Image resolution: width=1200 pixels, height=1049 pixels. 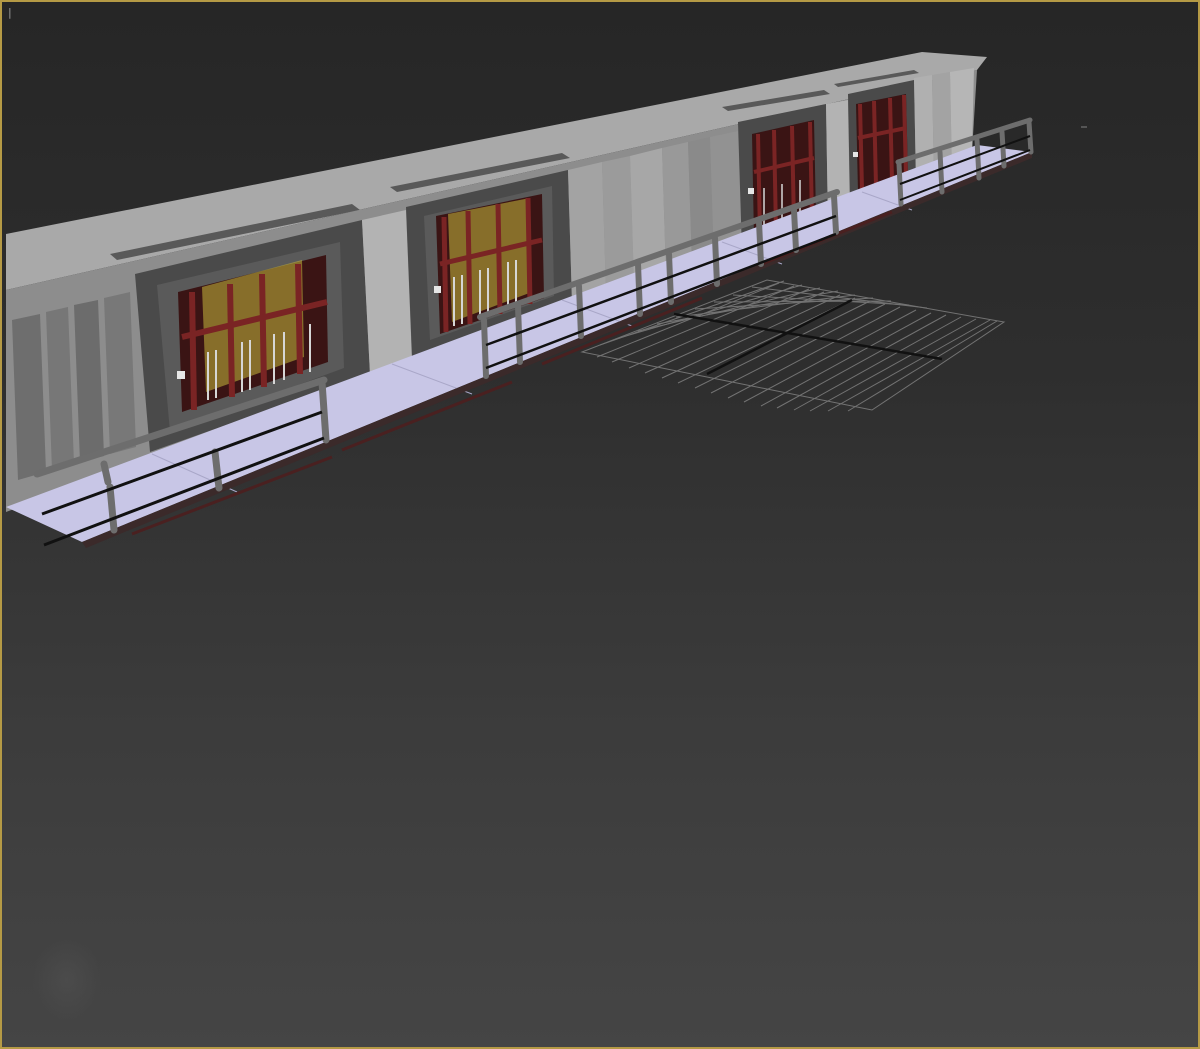 What do you see at coordinates (1084, 127) in the screenshot?
I see `scene-marker` at bounding box center [1084, 127].